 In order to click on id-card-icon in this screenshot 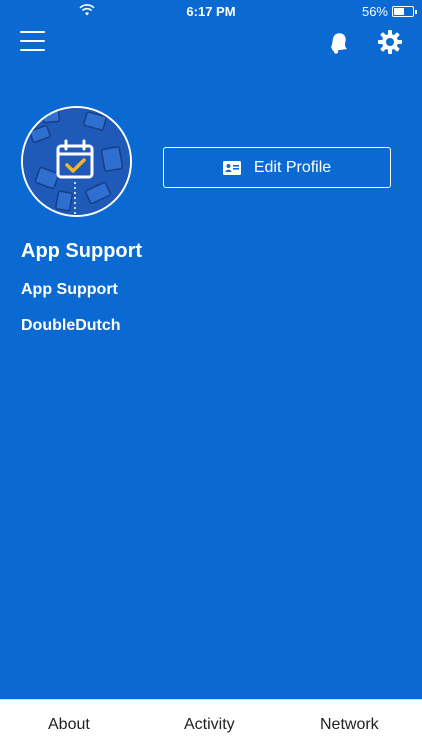, I will do `click(231, 167)`.